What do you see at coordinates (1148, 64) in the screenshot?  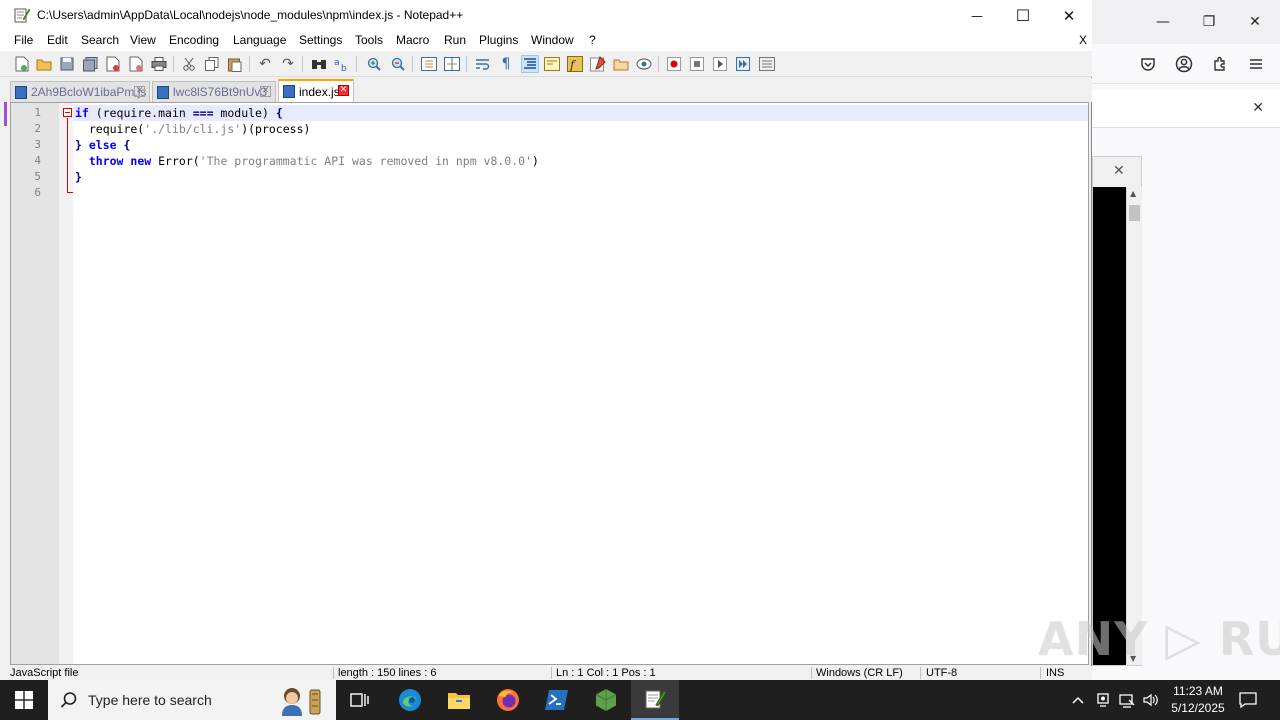 I see `pocket-icon` at bounding box center [1148, 64].